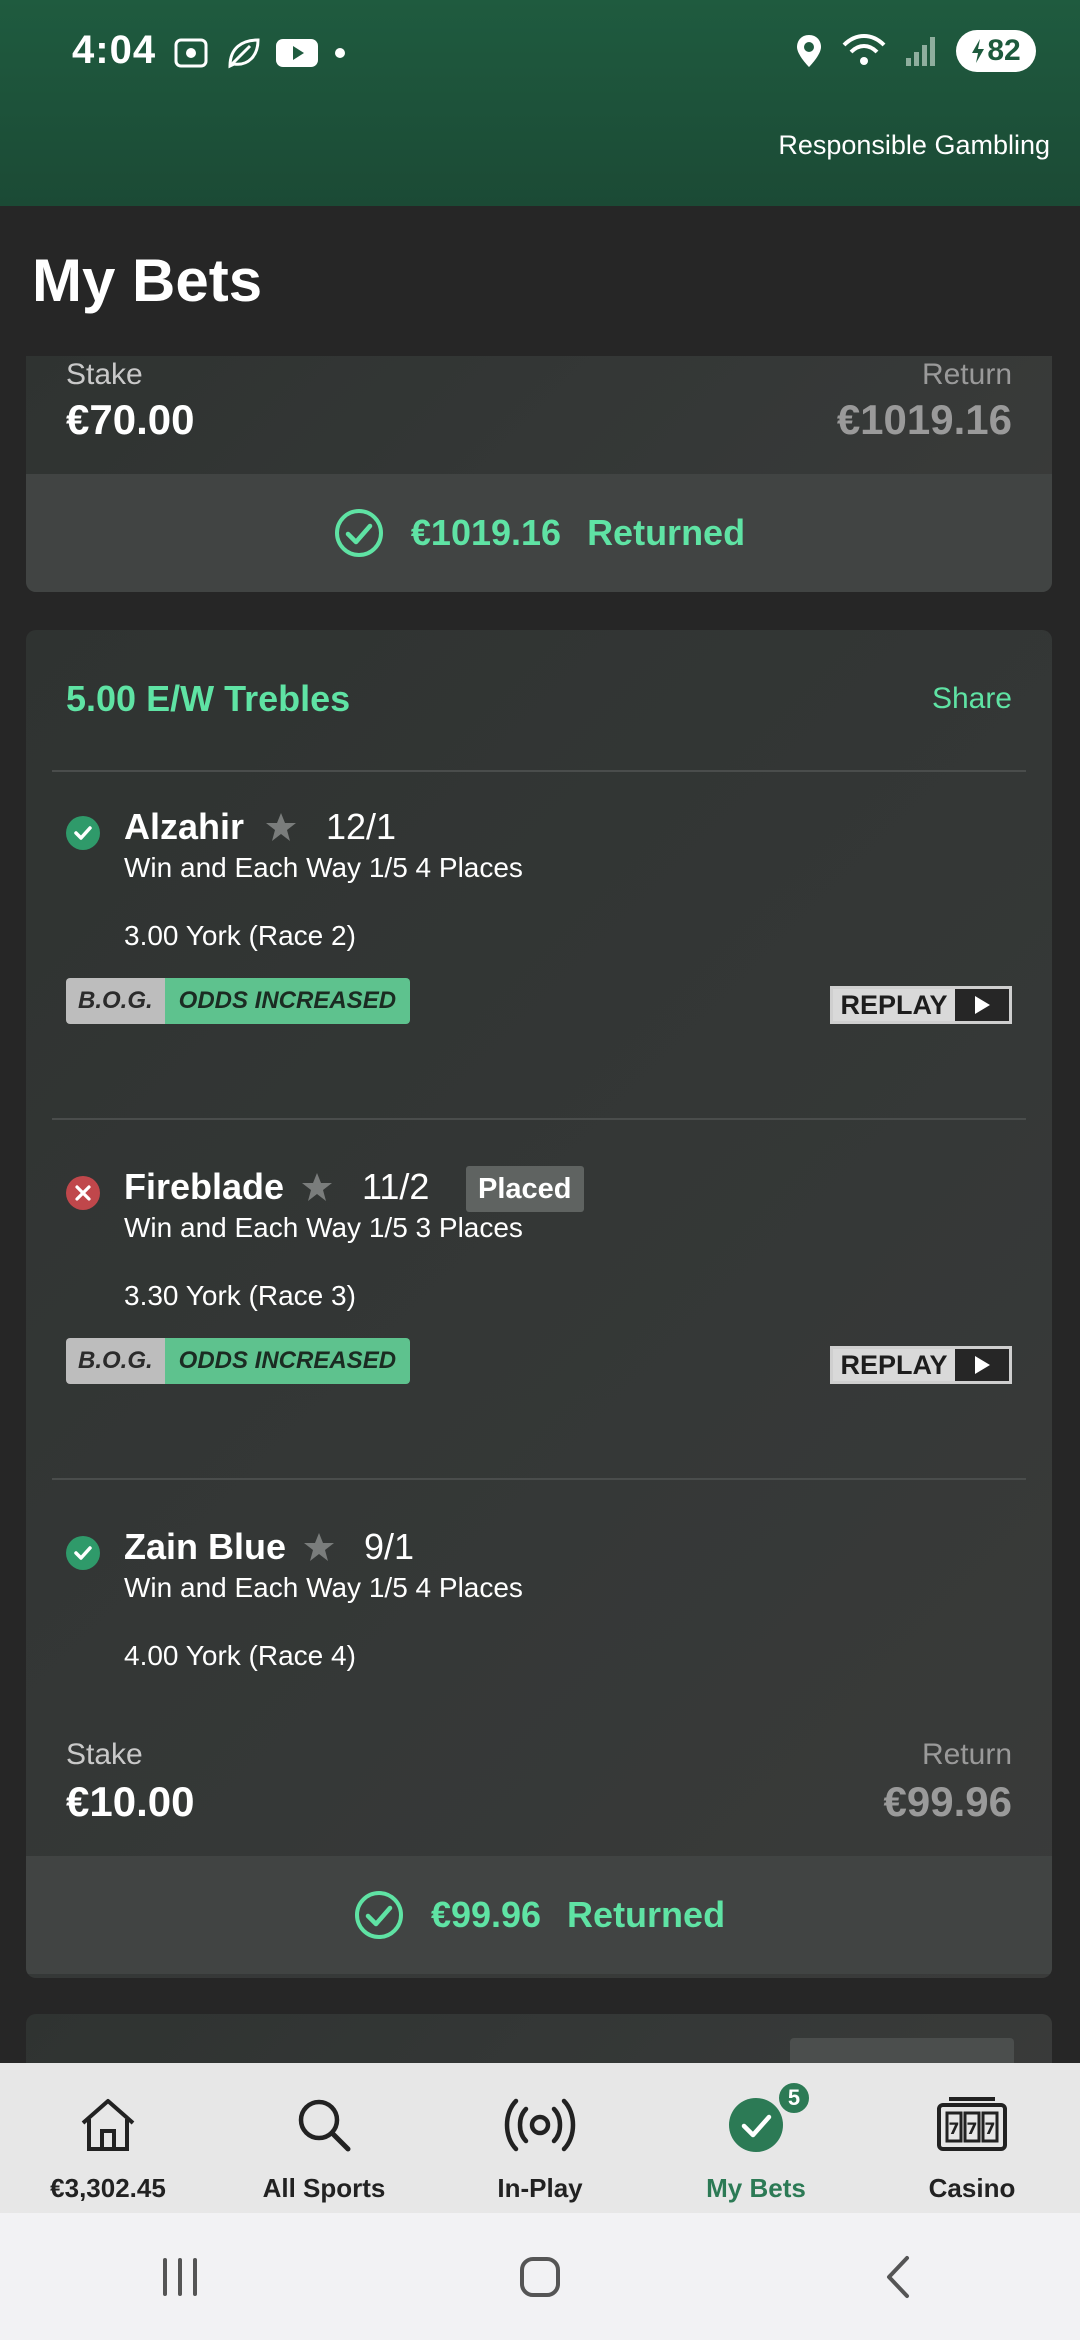 The width and height of the screenshot is (1080, 2340). Describe the element at coordinates (756, 2188) in the screenshot. I see `my-bets-label: My Bets` at that location.